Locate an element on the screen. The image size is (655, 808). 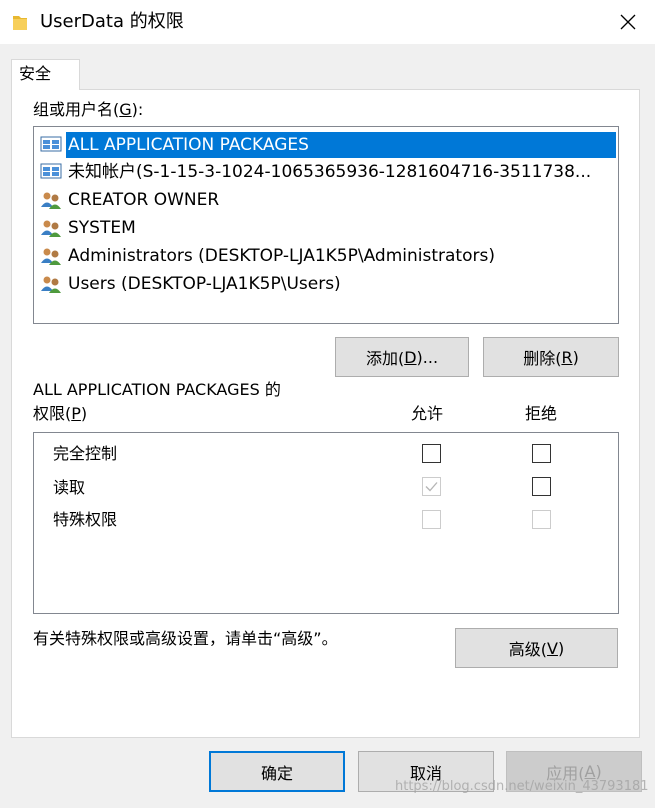
close-button is located at coordinates (628, 22).